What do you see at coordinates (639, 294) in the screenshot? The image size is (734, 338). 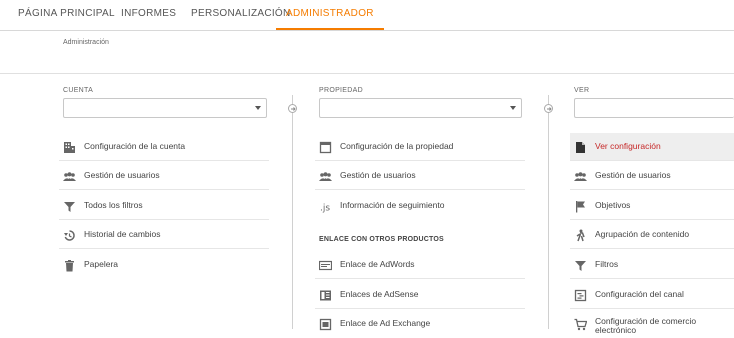 I see `channel-settings-label: Configuración del canal` at bounding box center [639, 294].